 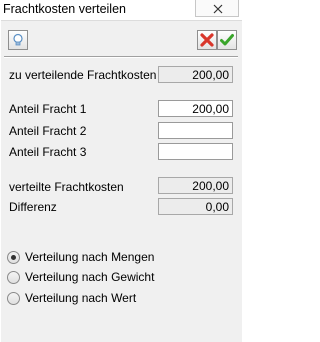 I want to click on toolbar, so click(x=121, y=39).